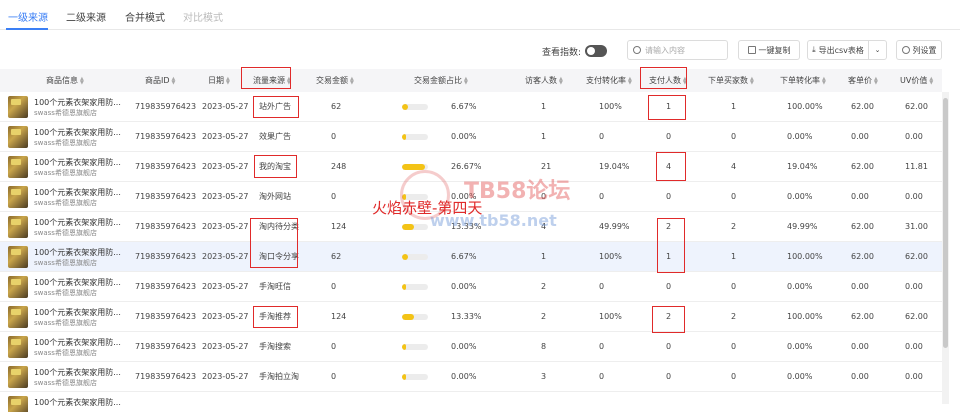 The height and width of the screenshot is (412, 960). What do you see at coordinates (203, 16) in the screenshot?
I see `tab-compare-mode: 对比模式` at bounding box center [203, 16].